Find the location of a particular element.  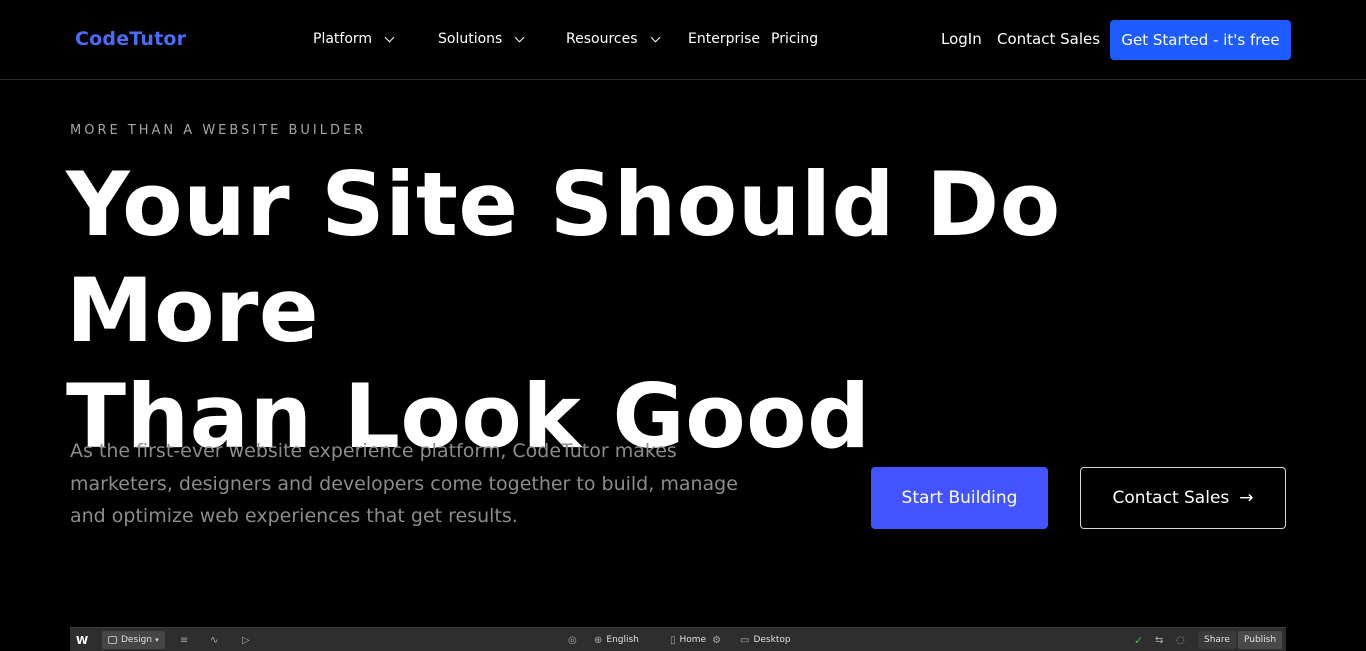

gear-icon: ⚙ is located at coordinates (717, 640).